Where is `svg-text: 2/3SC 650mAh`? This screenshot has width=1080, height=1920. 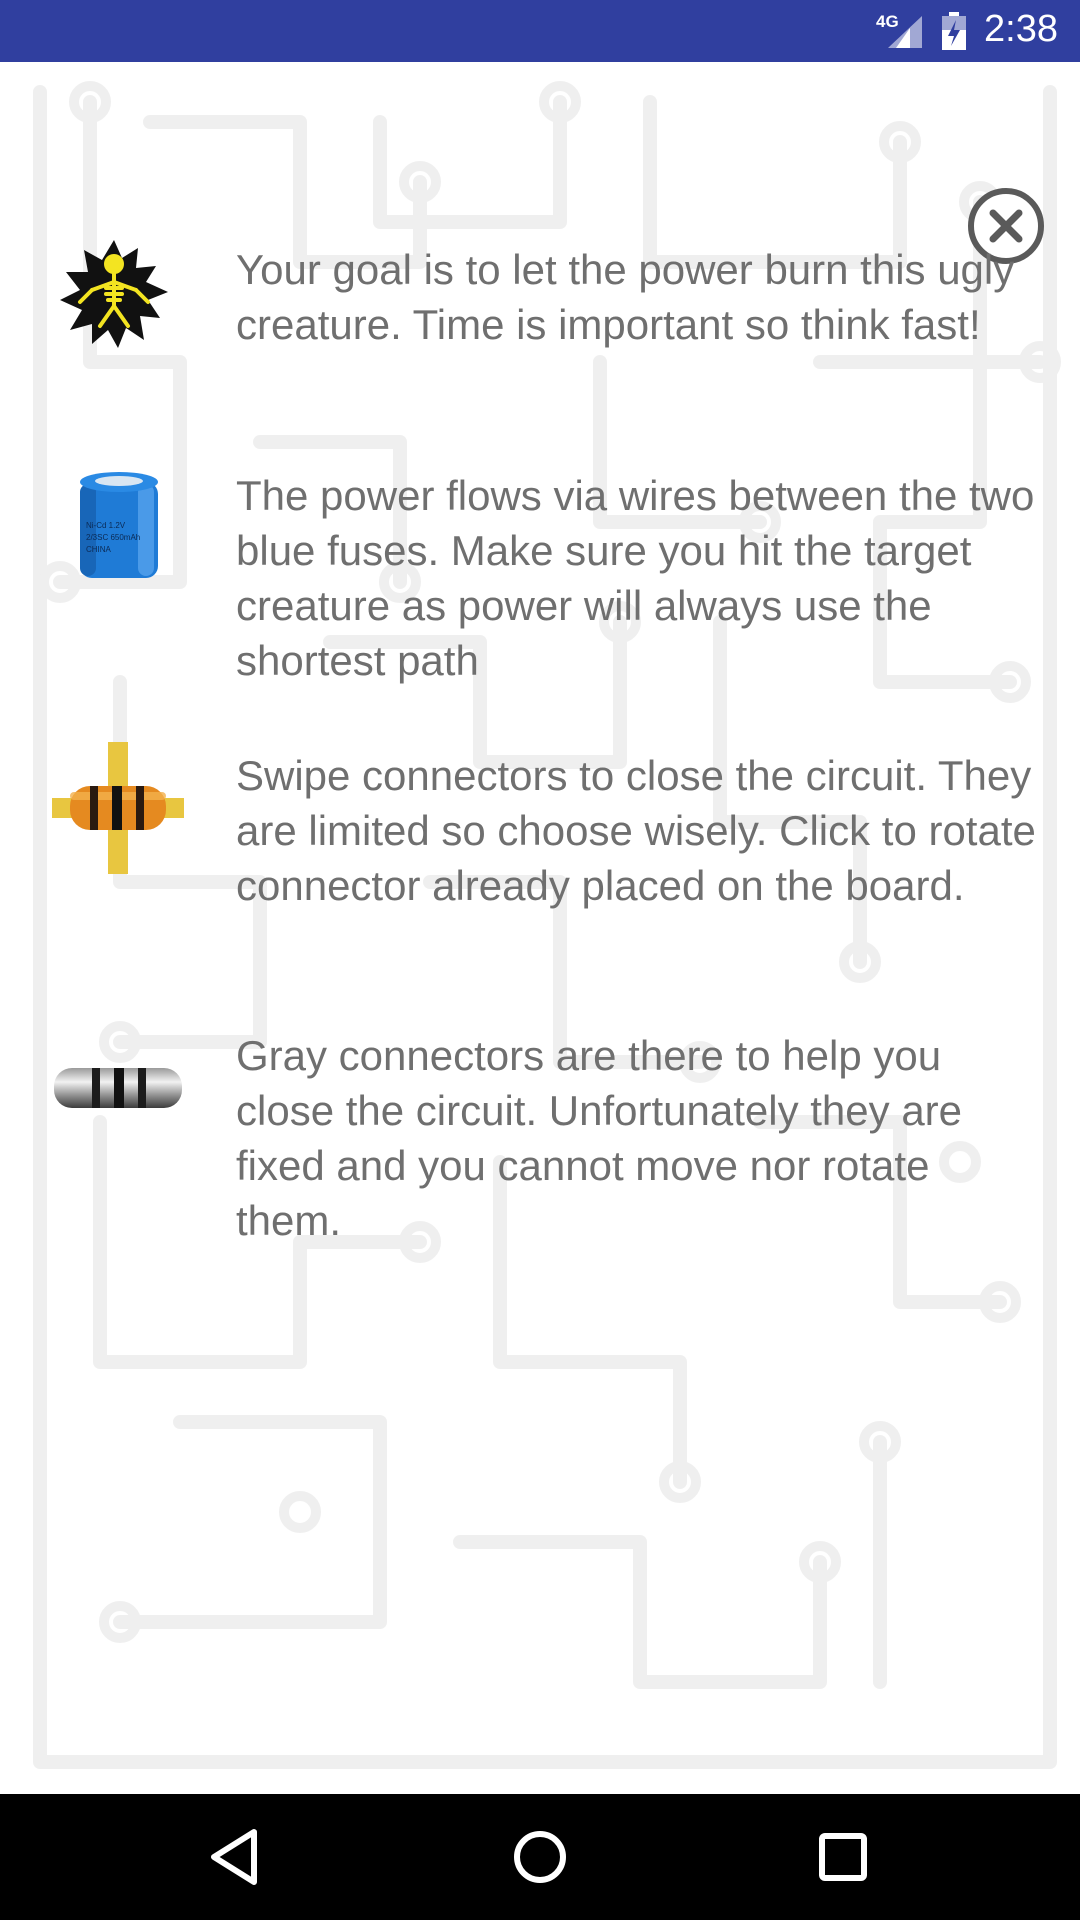 svg-text: 2/3SC 650mAh is located at coordinates (113, 537).